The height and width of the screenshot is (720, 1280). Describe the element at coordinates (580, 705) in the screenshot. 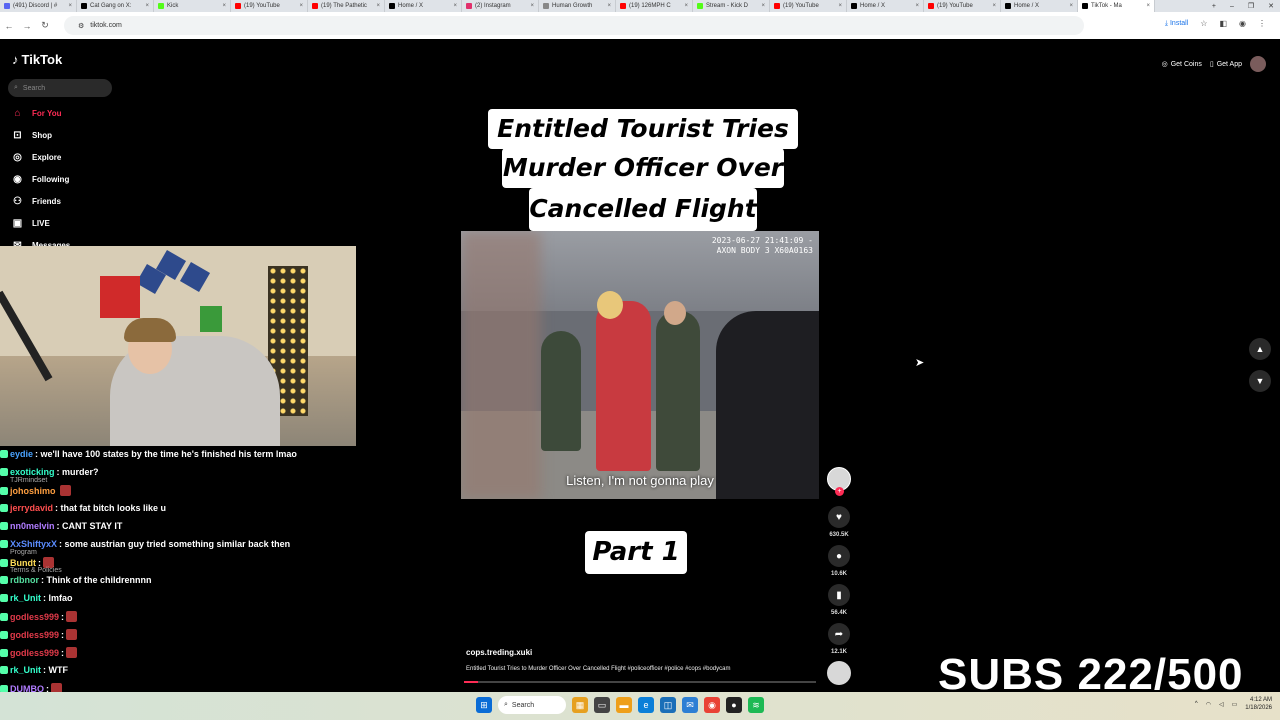

I see `widgets-icon: ▦` at that location.